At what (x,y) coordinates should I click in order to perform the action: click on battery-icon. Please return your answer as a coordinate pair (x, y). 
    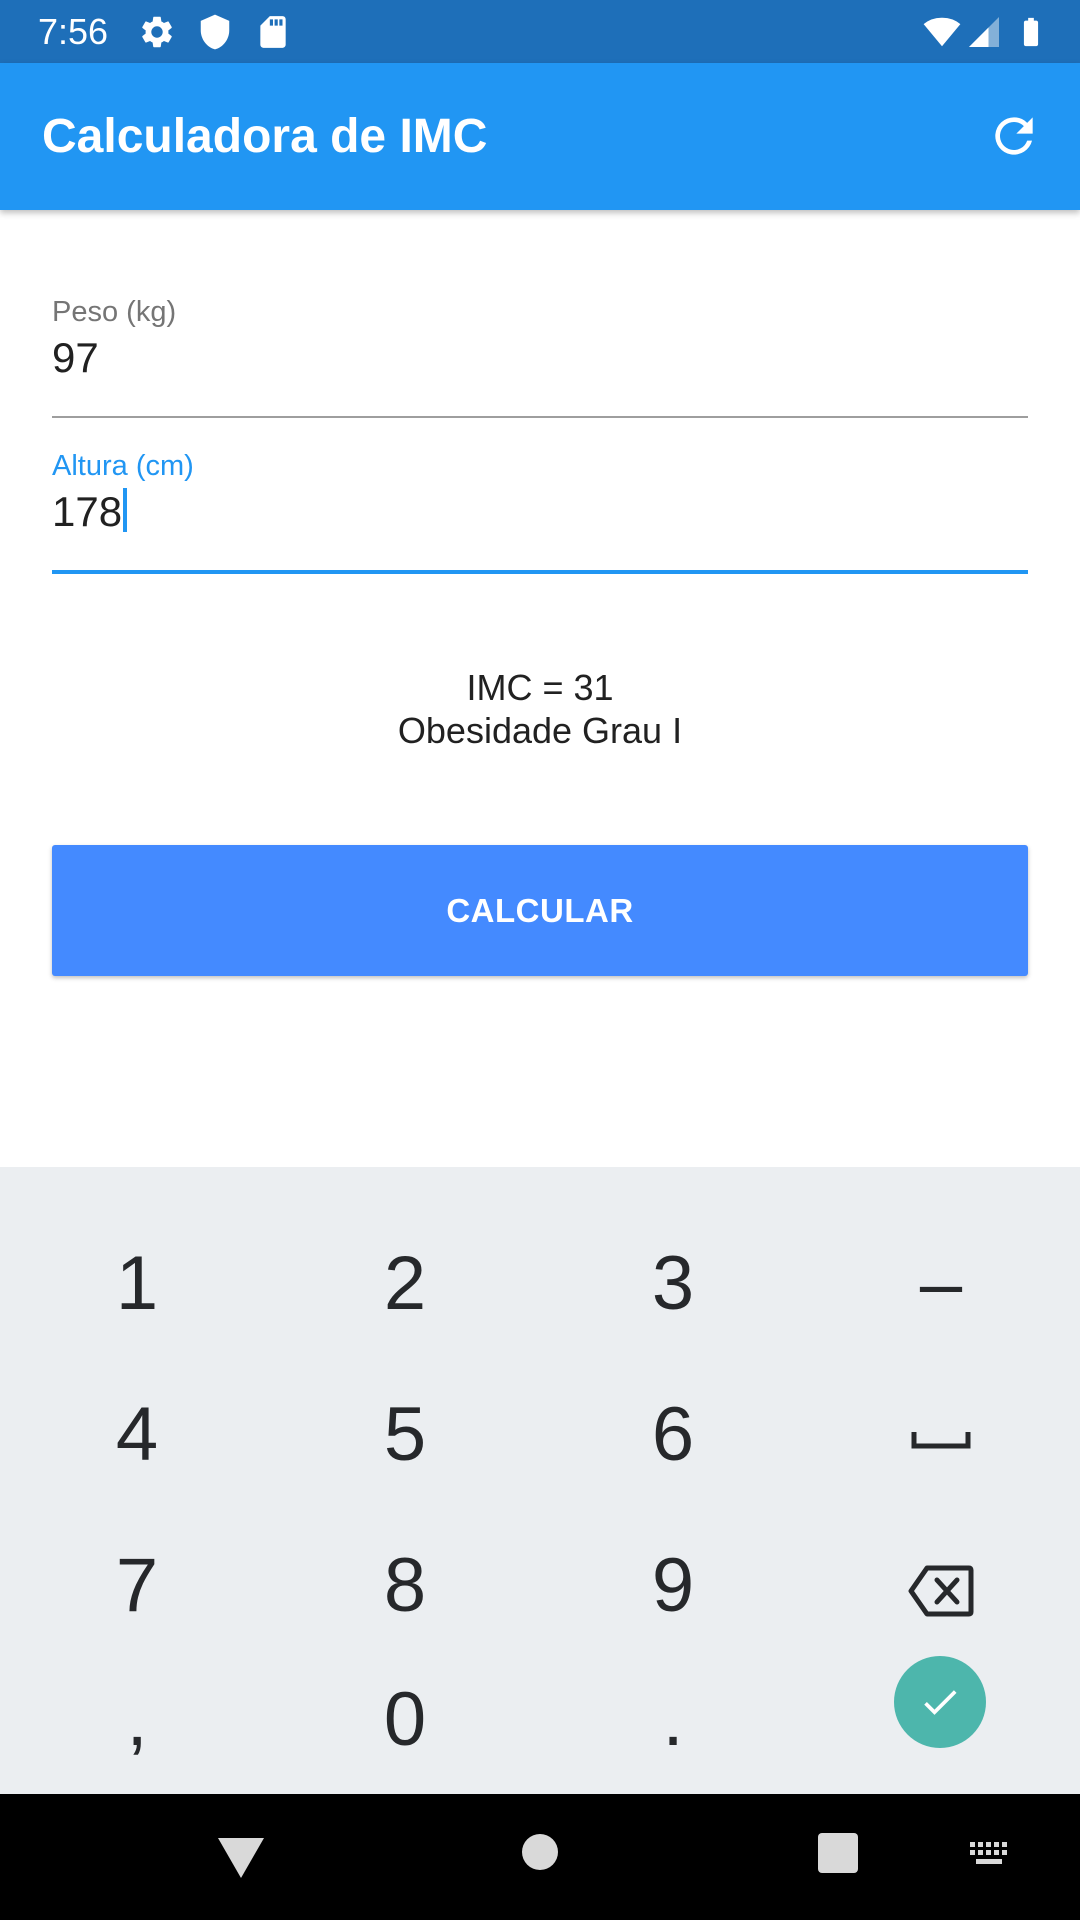
    Looking at the image, I should click on (1031, 32).